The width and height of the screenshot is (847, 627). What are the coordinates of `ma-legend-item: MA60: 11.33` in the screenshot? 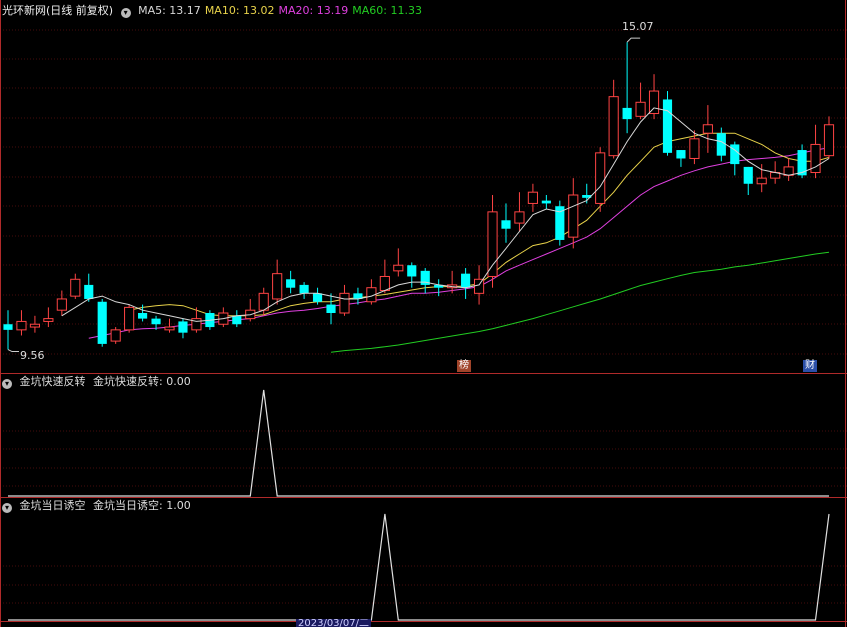 It's located at (387, 10).